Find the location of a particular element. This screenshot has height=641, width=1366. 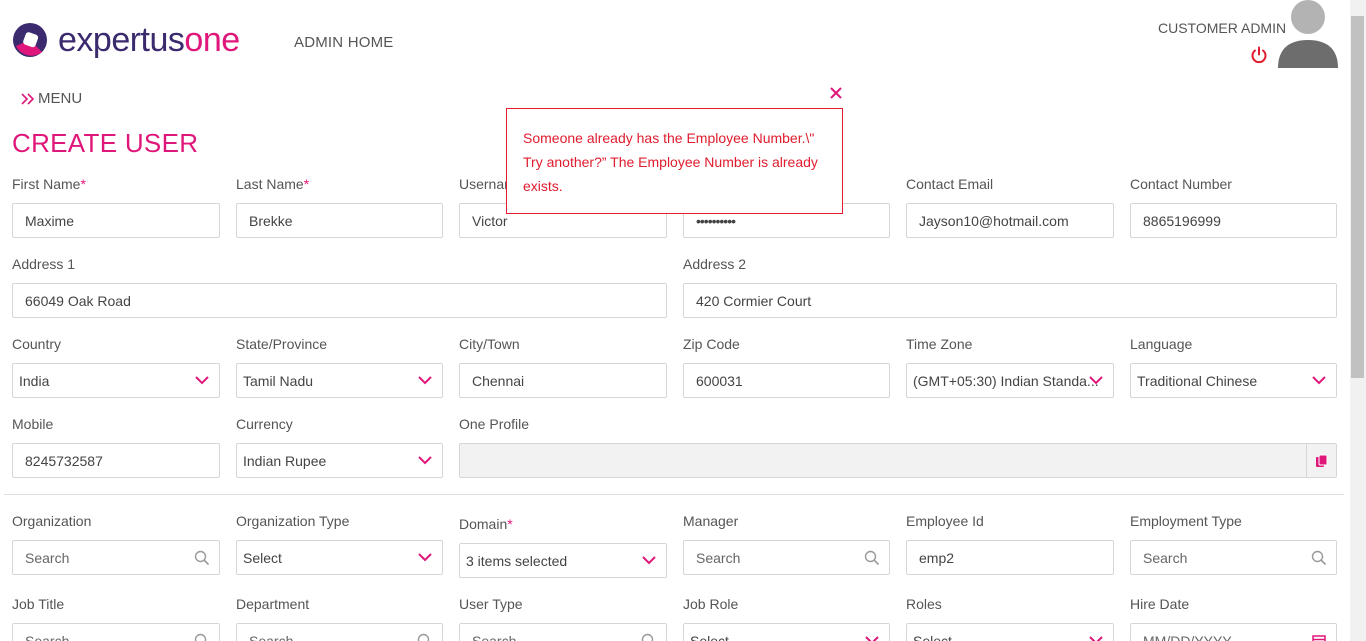

logo: expertusone is located at coordinates (126, 40).